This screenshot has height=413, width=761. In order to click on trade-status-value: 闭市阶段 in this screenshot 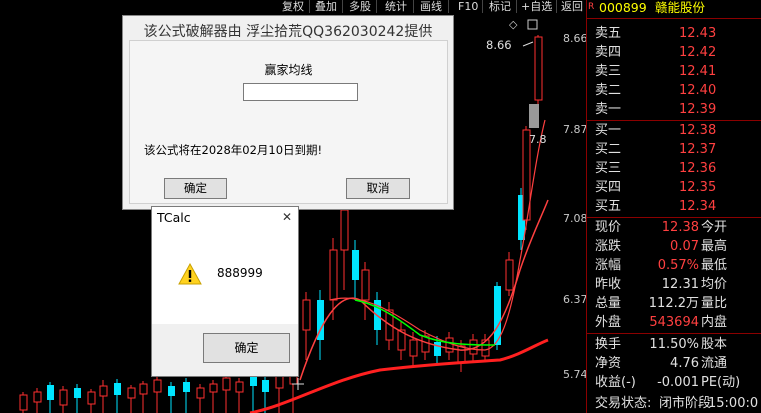, I will do `click(685, 403)`.